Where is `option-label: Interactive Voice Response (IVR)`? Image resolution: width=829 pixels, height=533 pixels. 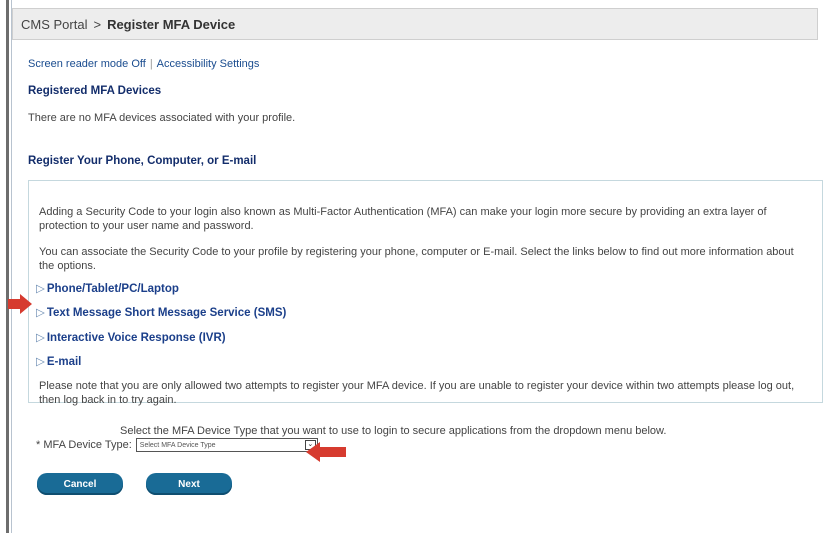
option-label: Interactive Voice Response (IVR) is located at coordinates (136, 338).